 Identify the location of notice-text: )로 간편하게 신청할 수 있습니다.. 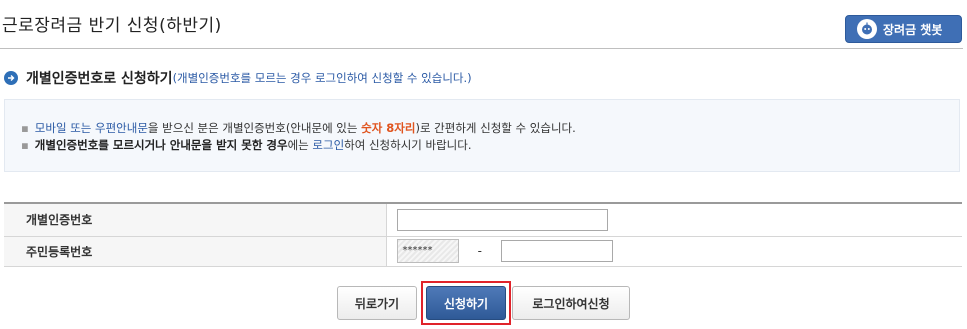
(495, 128).